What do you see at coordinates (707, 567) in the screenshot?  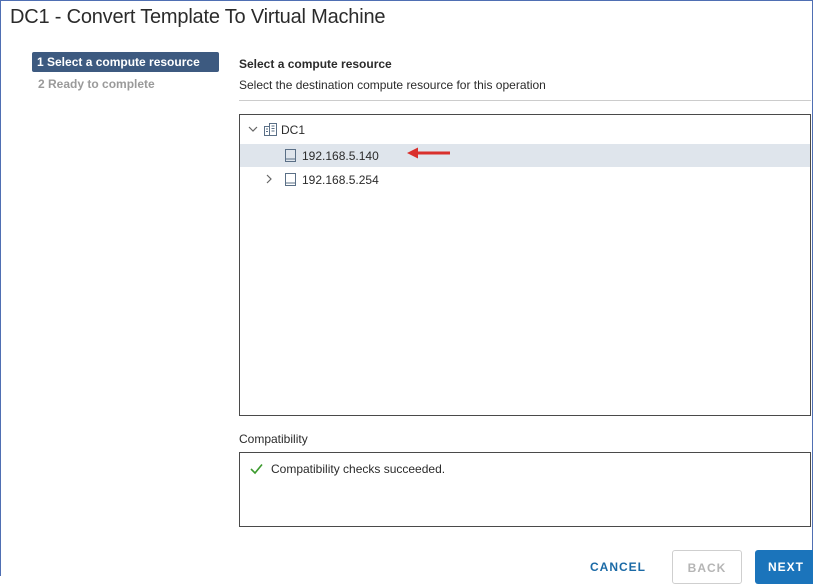 I see `back-button: BACK` at bounding box center [707, 567].